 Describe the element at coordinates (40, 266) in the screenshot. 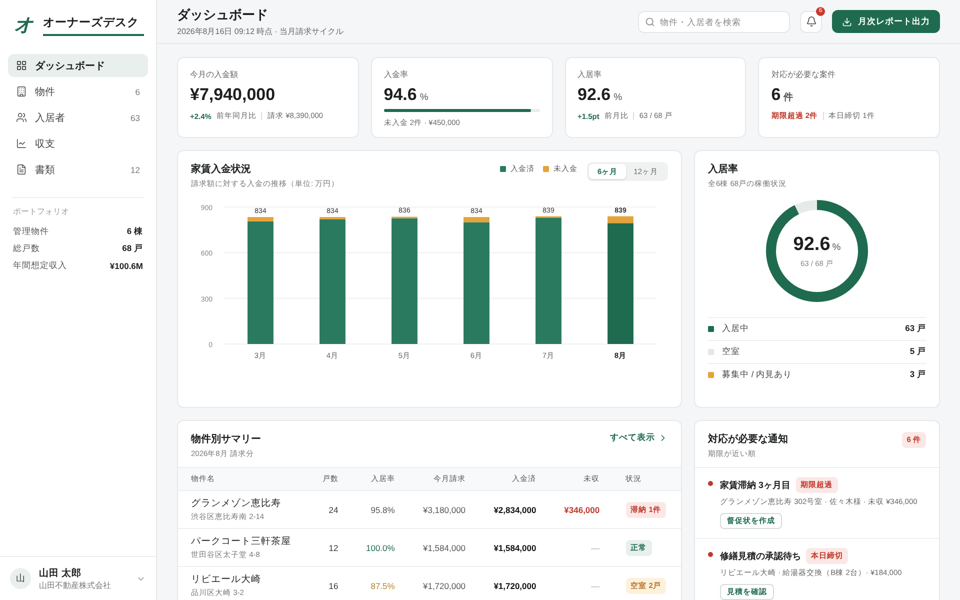

I see `stat-label: 年間想定収入` at that location.